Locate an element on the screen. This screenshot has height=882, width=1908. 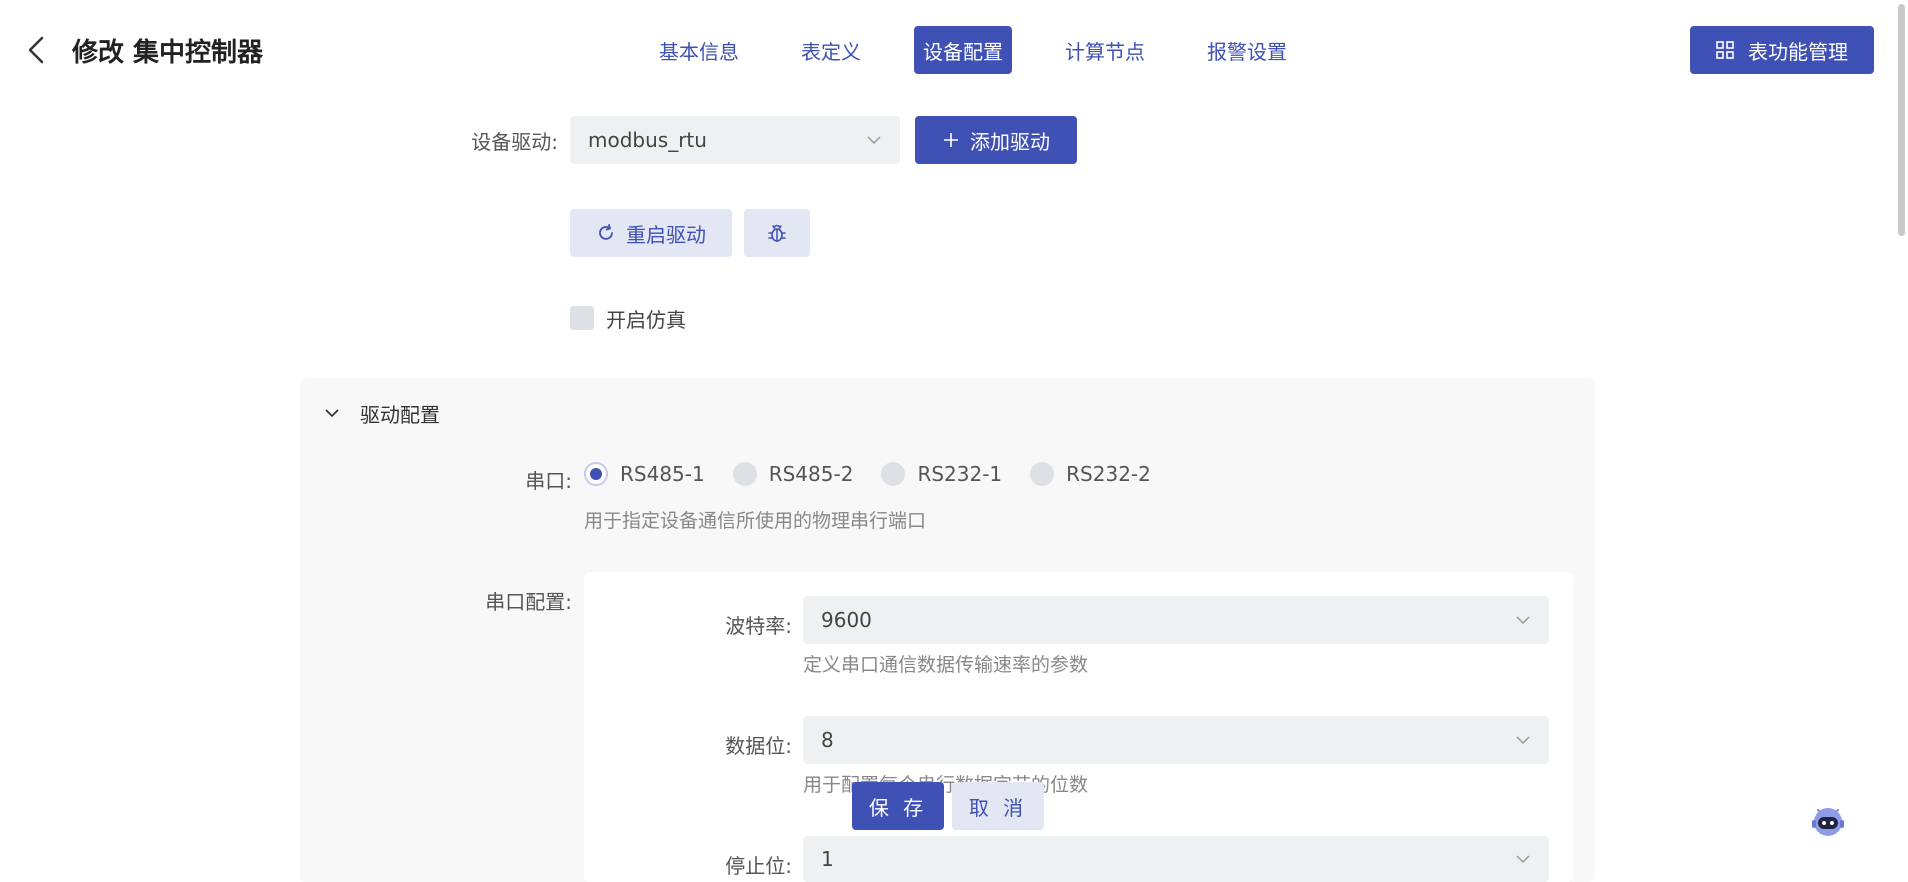
tab-basic-info: 基本信息 is located at coordinates (699, 50).